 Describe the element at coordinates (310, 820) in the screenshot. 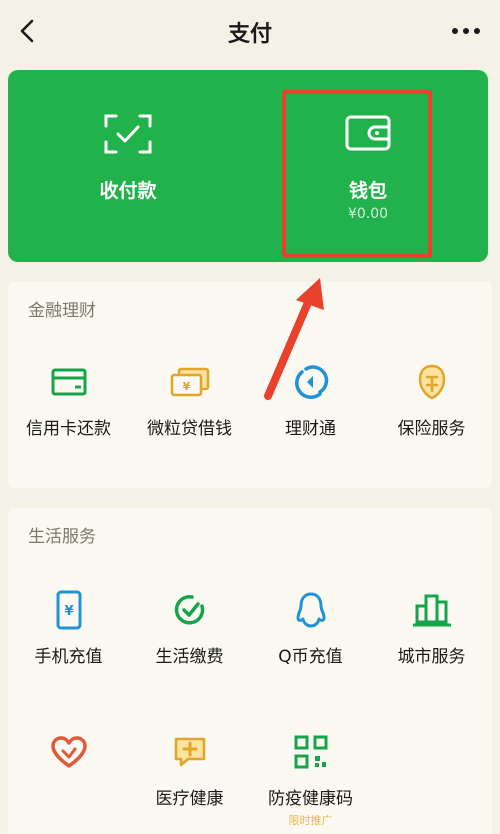

I see `promo-tag: 限时推广` at that location.